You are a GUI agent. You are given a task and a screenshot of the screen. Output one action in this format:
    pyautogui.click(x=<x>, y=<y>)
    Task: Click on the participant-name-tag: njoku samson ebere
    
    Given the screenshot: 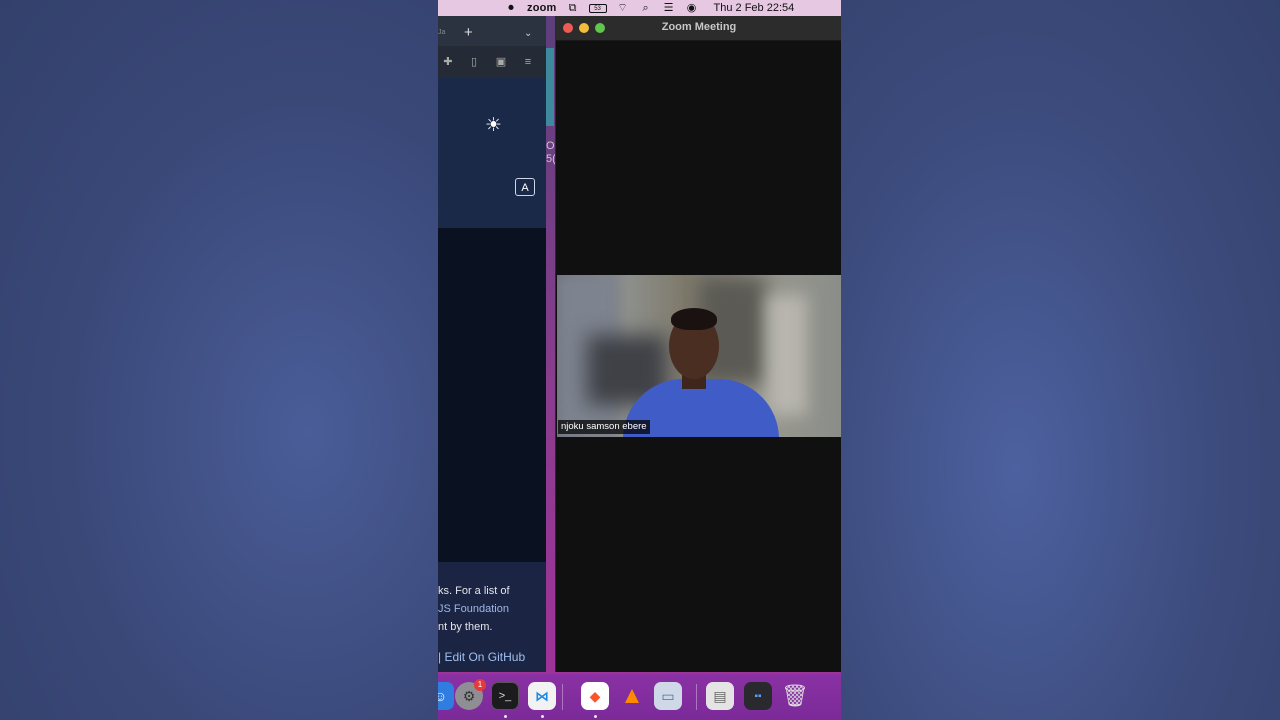 What is the action you would take?
    pyautogui.click(x=604, y=427)
    